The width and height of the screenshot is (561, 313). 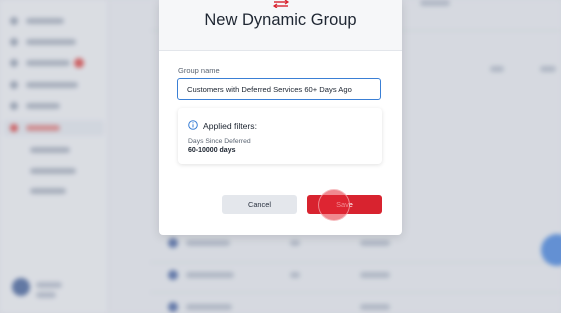 I want to click on dialog-header: New Dynamic Group, so click(x=280, y=25).